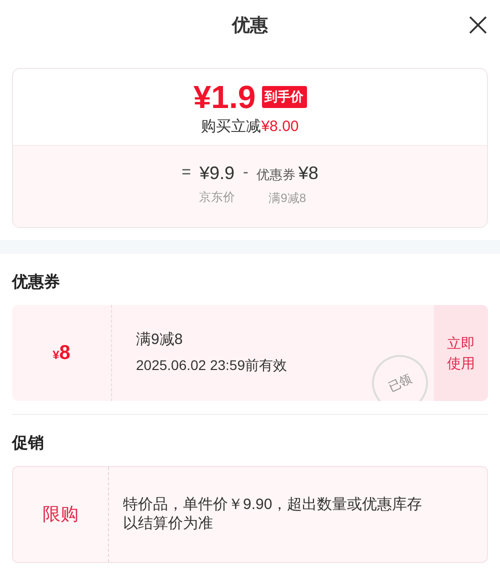 The image size is (500, 578). Describe the element at coordinates (284, 97) in the screenshot. I see `price-tag: 到手价` at that location.